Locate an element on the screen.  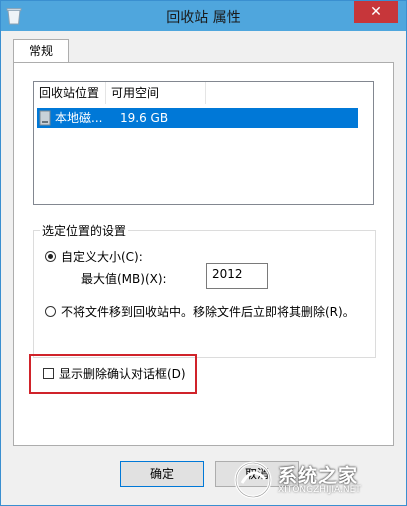
title-bar: 回收站 属性 ✕ is located at coordinates (203, 16).